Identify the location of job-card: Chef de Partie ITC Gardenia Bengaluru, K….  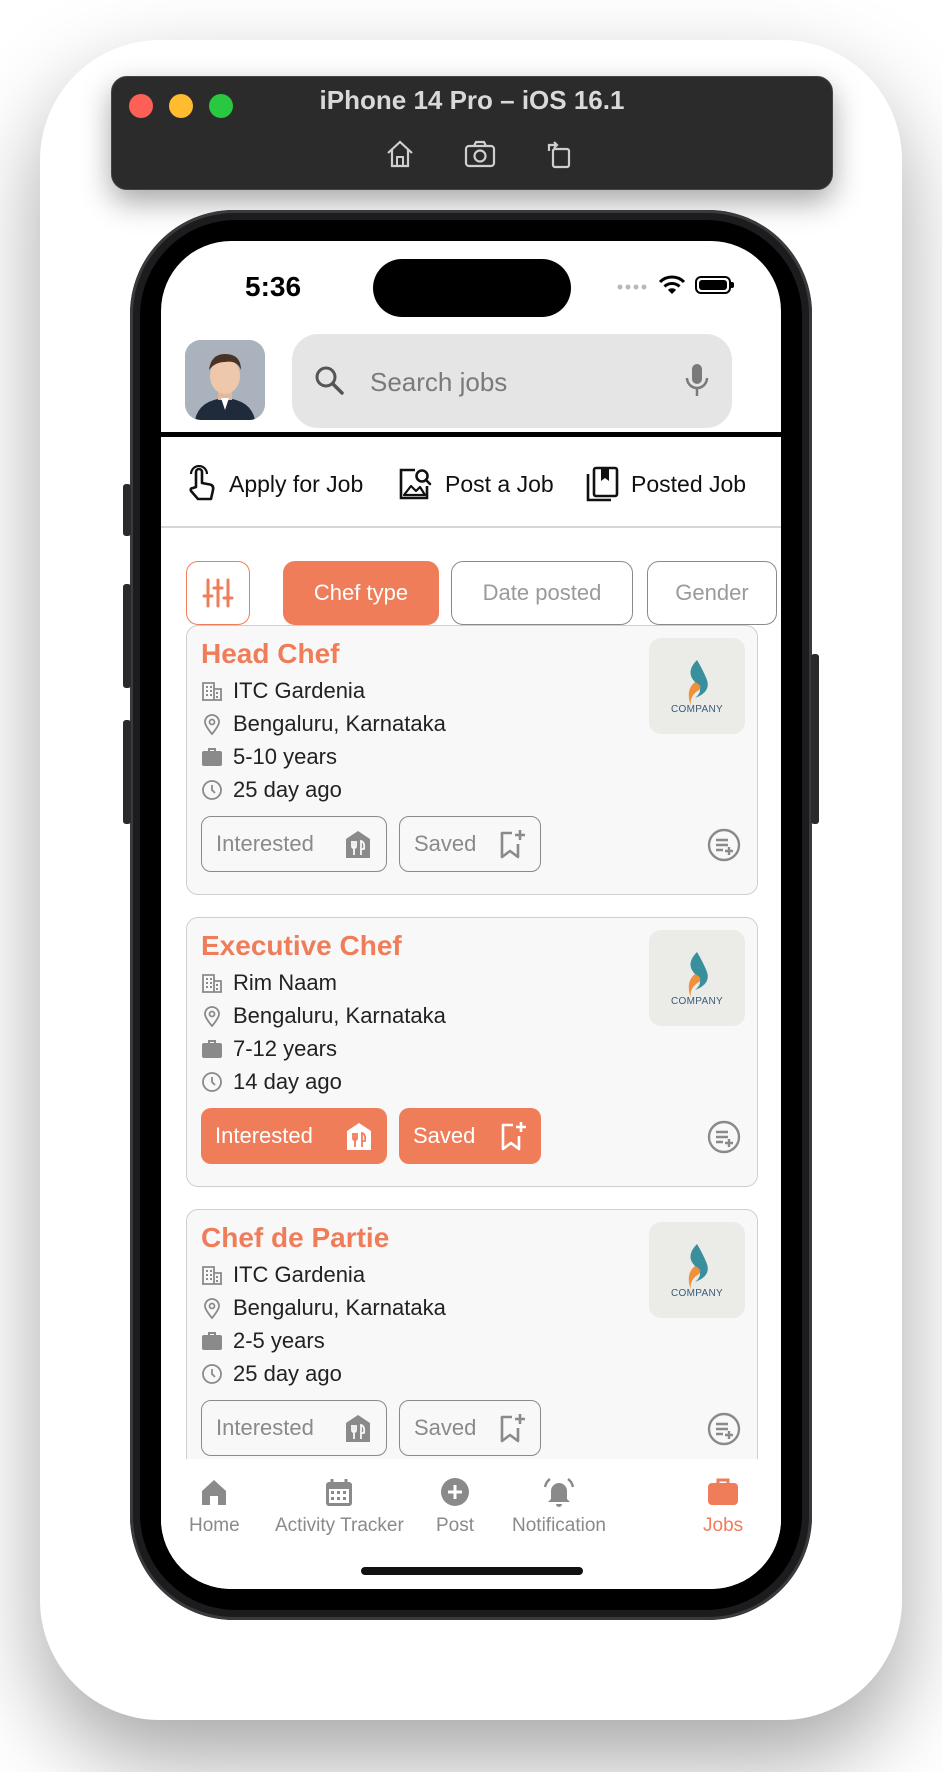
(472, 1344).